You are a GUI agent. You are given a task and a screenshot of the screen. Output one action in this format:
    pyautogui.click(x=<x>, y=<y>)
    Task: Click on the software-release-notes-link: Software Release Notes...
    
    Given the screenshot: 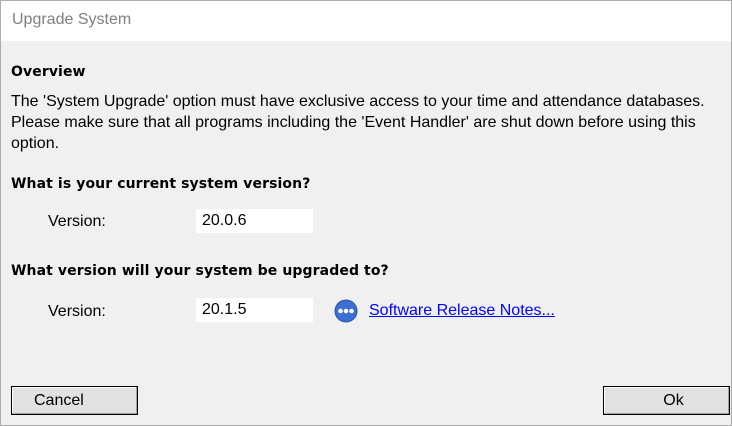 What is the action you would take?
    pyautogui.click(x=444, y=311)
    